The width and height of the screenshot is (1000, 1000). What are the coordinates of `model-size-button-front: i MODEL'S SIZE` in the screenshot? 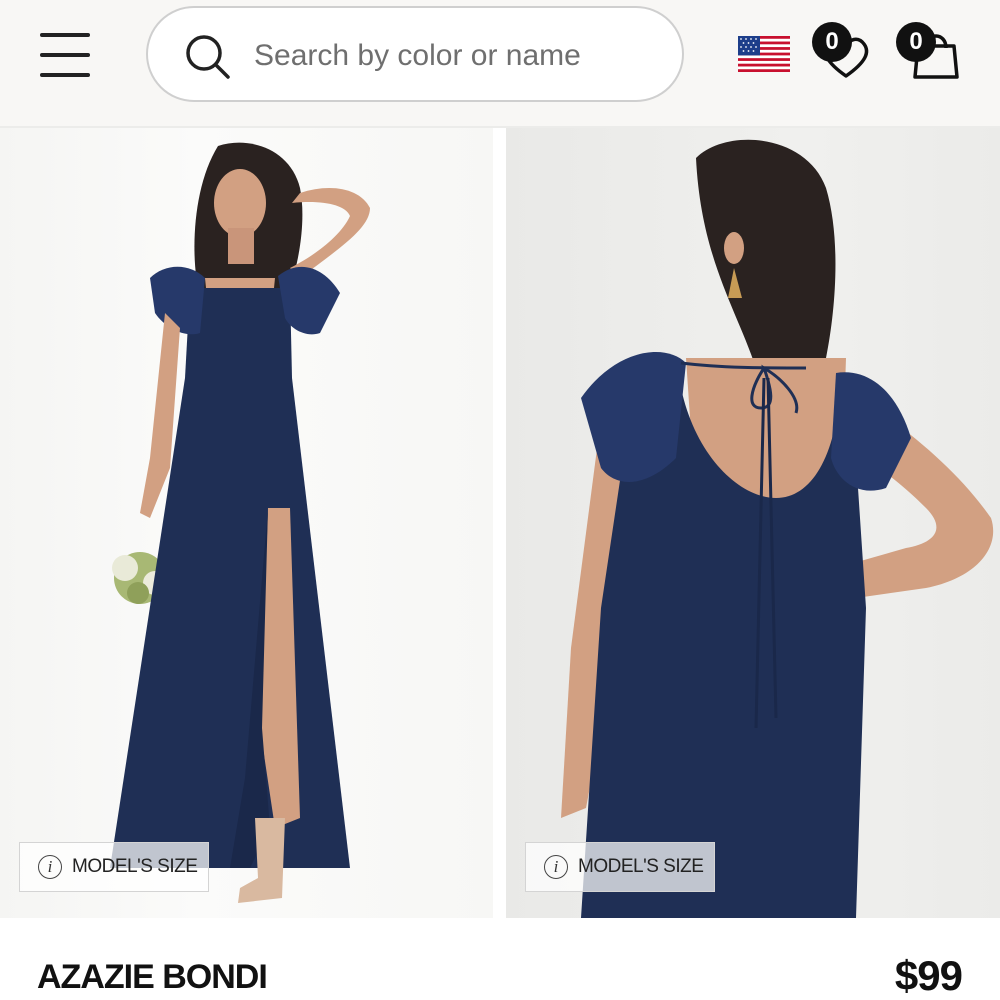 It's located at (114, 867).